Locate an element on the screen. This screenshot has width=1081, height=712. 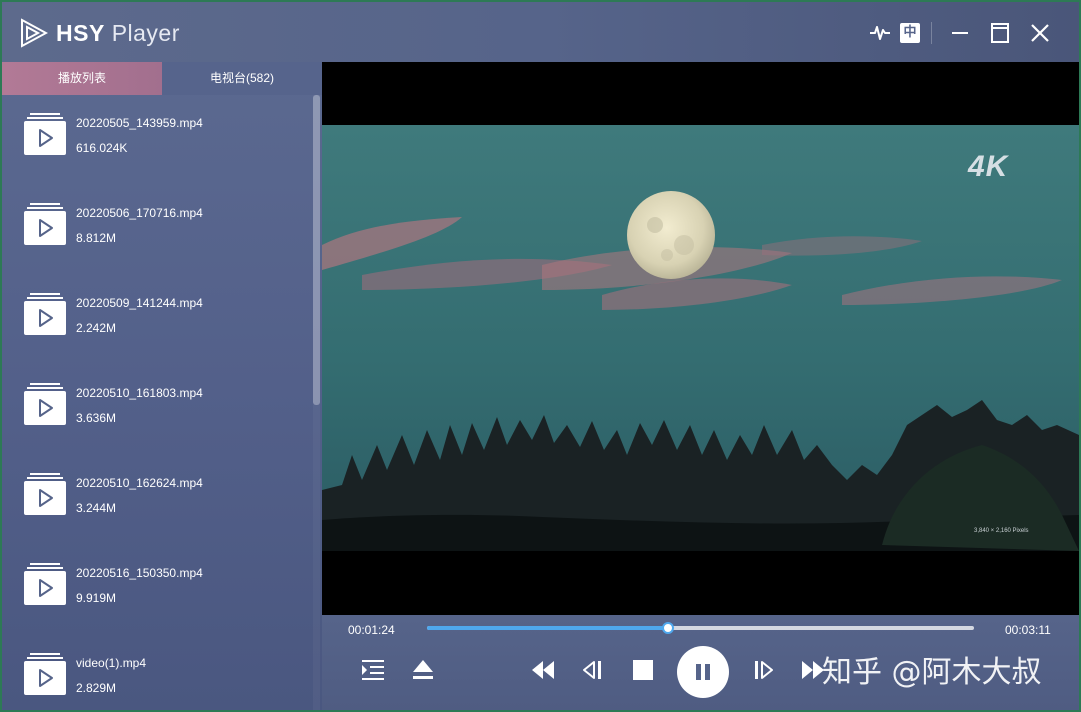
file-name: 20220505_143959.mp4 is located at coordinates (139, 123).